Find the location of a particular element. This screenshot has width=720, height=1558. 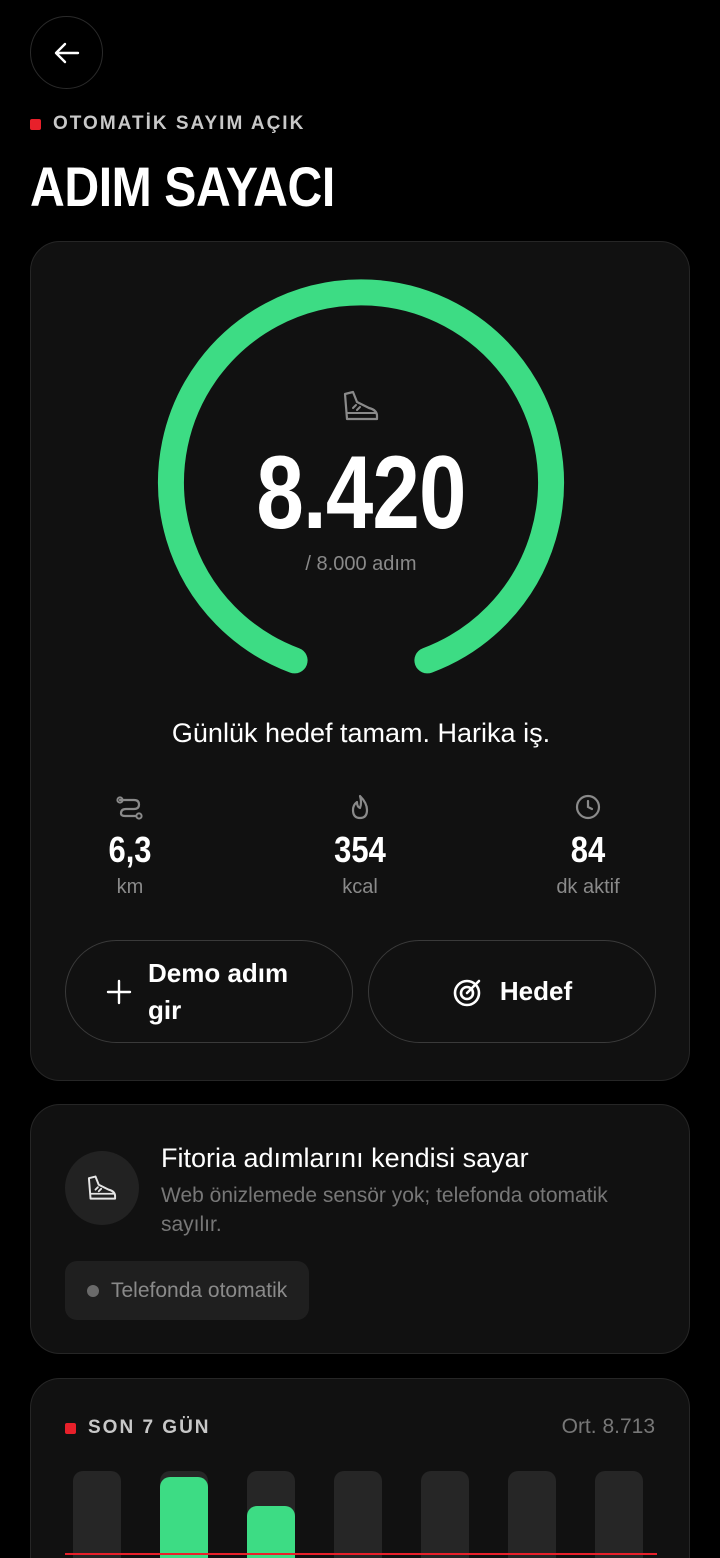

chip-label: Telefonda otomatik is located at coordinates (199, 1290).